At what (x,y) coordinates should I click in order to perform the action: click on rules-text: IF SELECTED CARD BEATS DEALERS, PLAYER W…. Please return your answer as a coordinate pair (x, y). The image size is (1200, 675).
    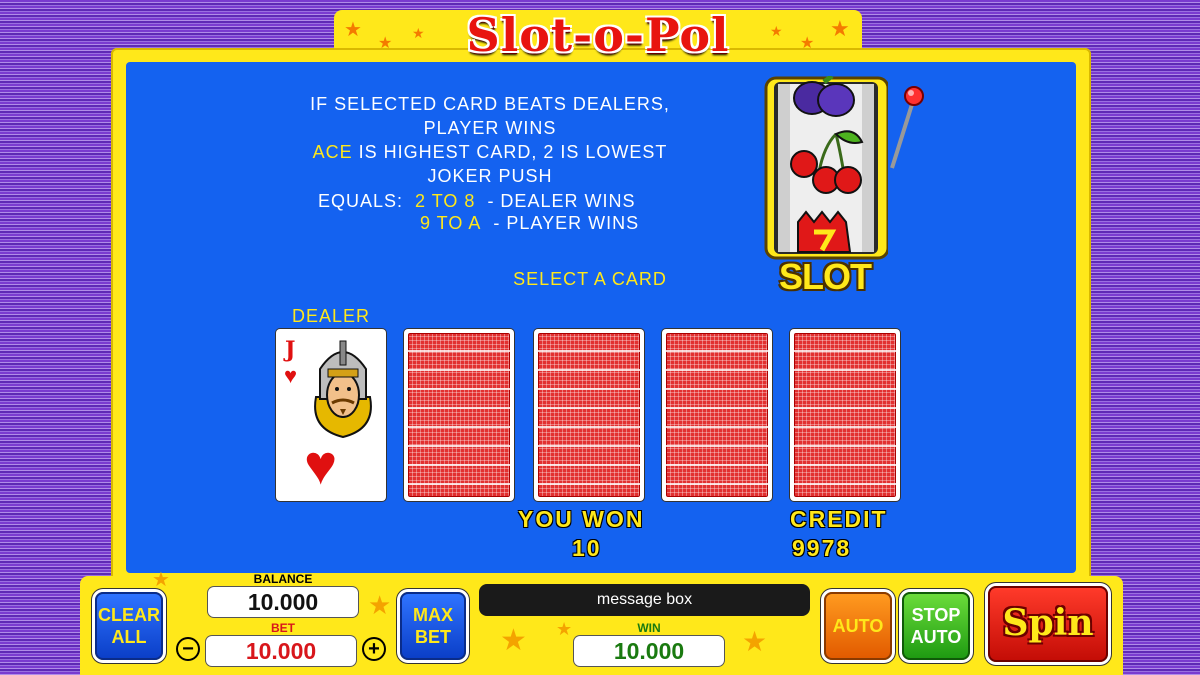
    Looking at the image, I should click on (490, 140).